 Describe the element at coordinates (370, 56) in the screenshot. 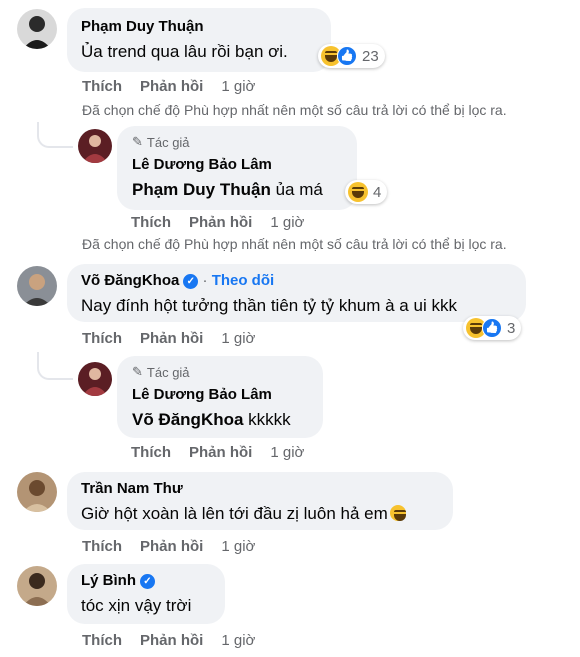

I see `reaction-count: 23` at that location.